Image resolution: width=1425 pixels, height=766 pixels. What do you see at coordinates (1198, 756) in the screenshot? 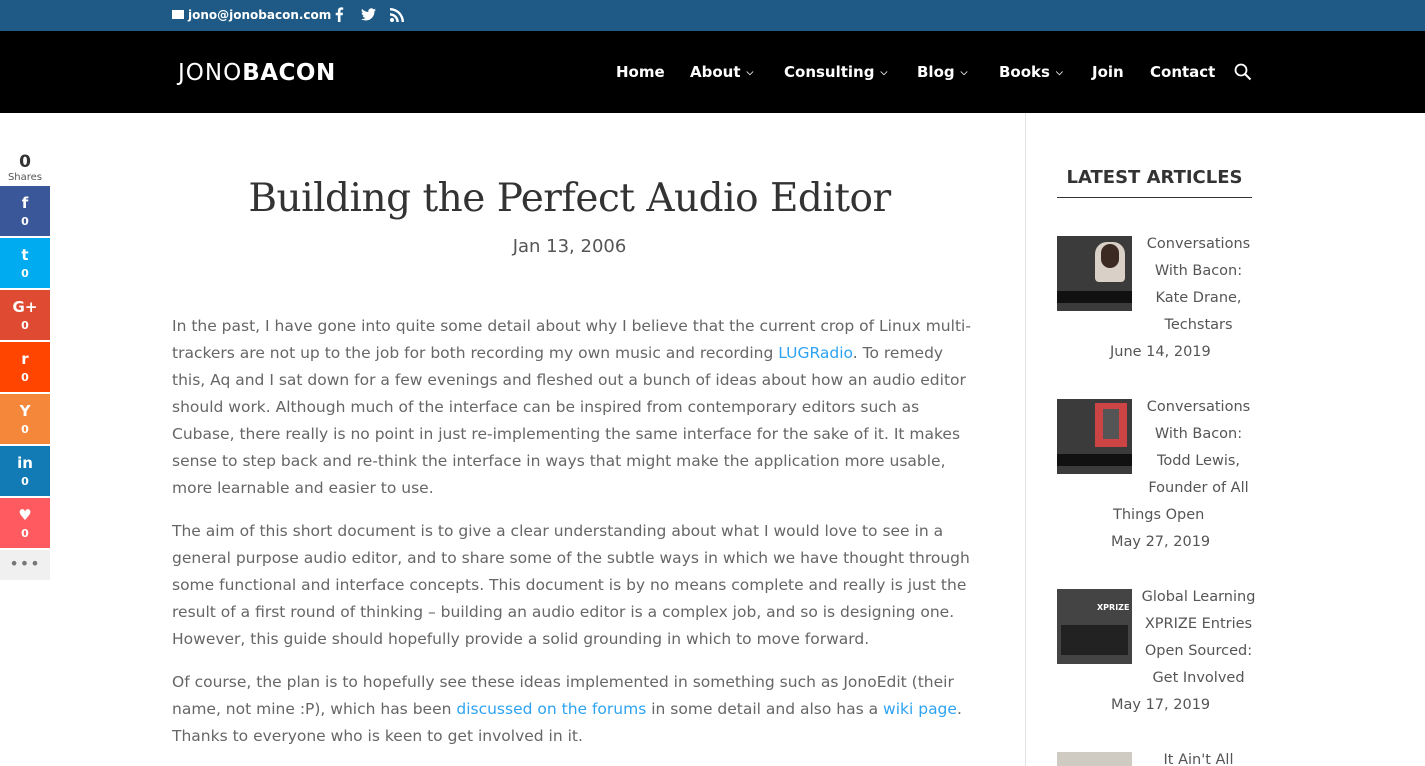
I see `article-title: It Ain't All` at bounding box center [1198, 756].